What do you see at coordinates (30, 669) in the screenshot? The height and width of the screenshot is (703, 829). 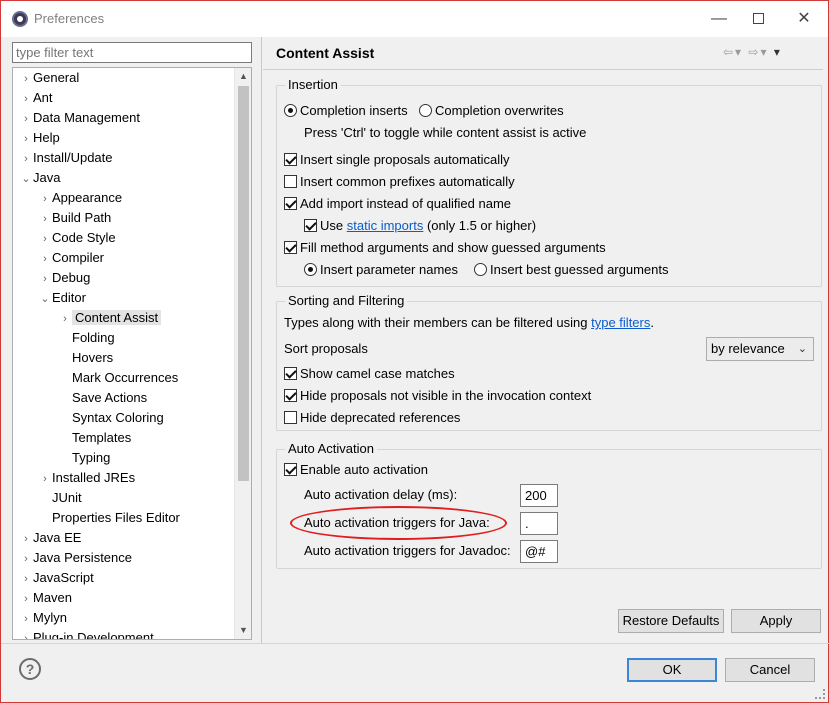 I see `help-icon: ?` at bounding box center [30, 669].